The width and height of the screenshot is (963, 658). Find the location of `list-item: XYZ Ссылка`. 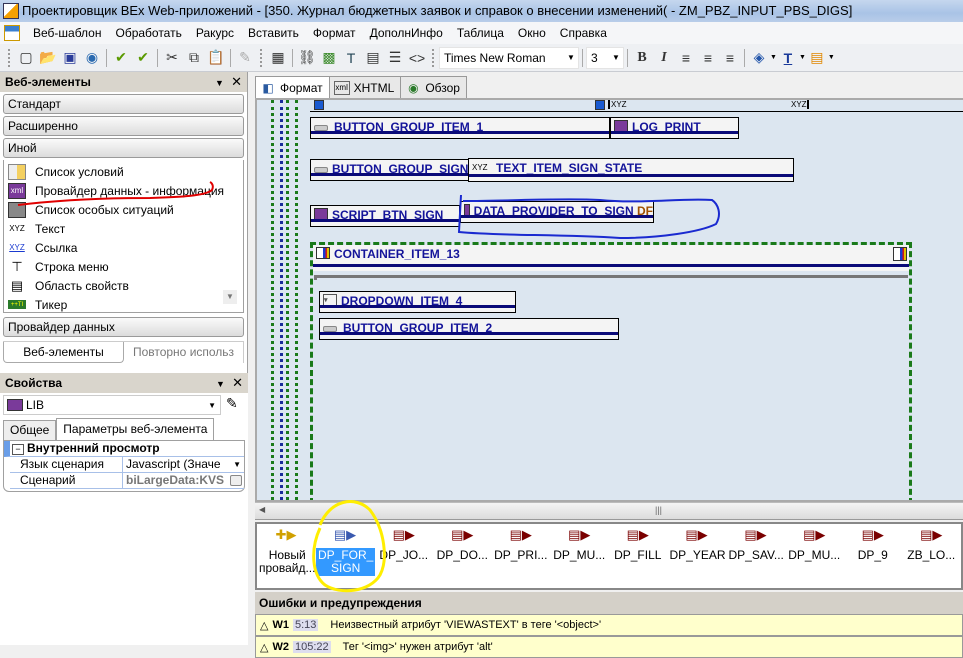

list-item: XYZ Ссылка is located at coordinates (123, 247).